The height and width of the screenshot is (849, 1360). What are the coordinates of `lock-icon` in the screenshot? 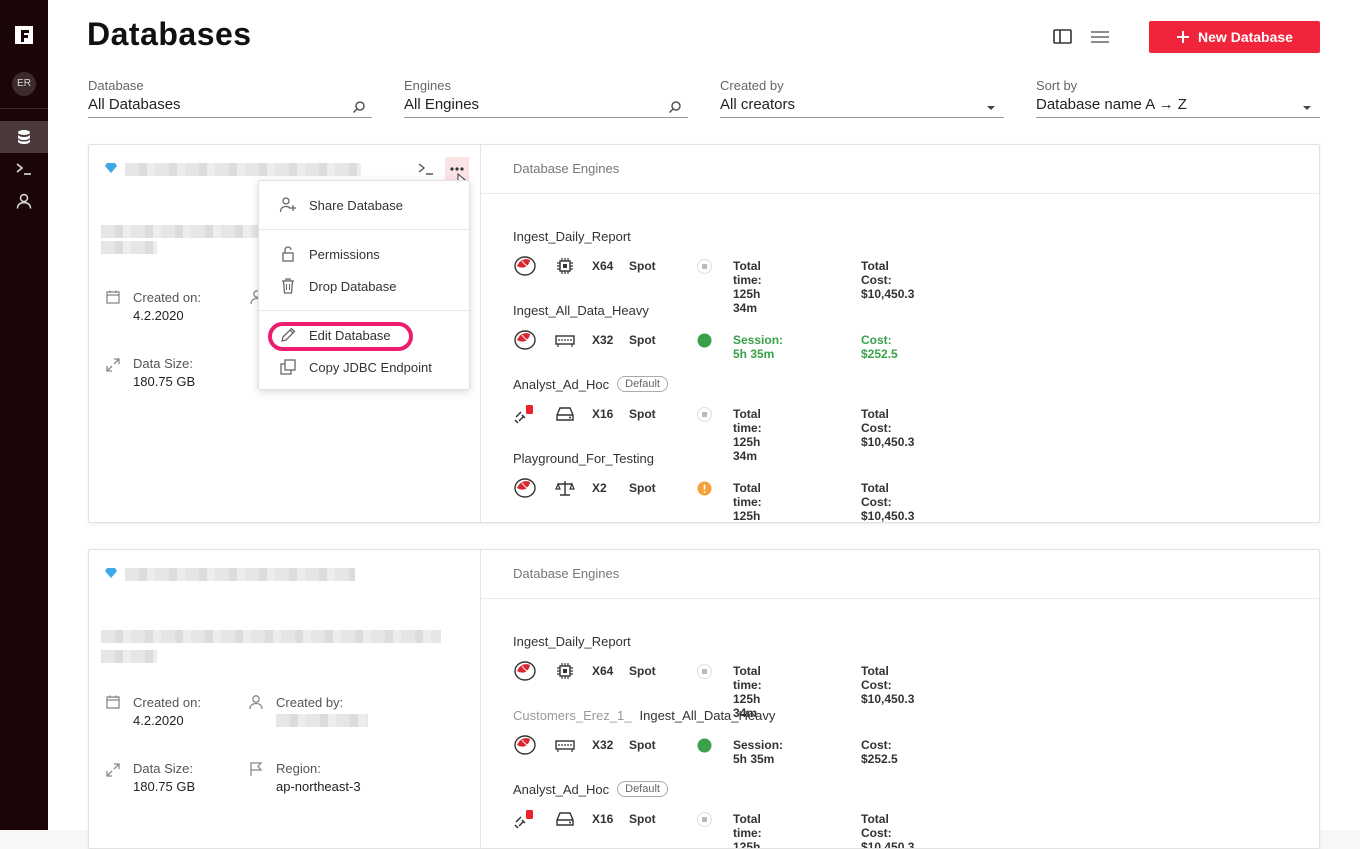 It's located at (288, 254).